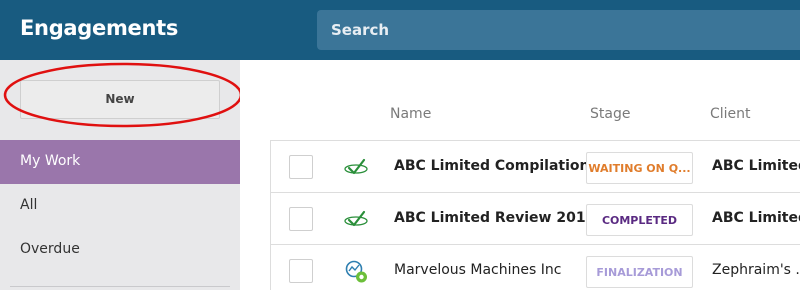 This screenshot has width=800, height=290. I want to click on row-name: Marvelous Machines Inc, so click(477, 270).